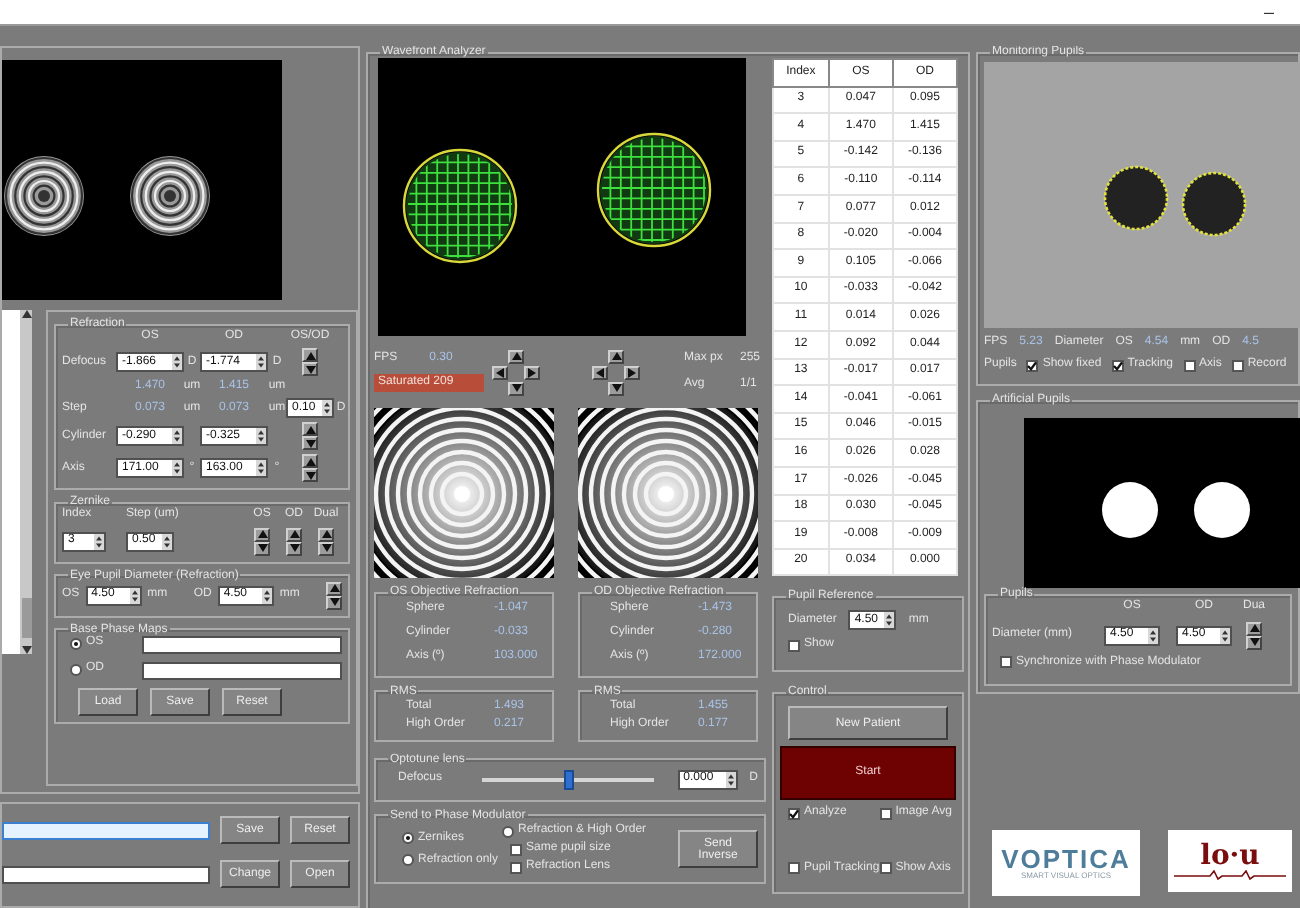 This screenshot has width=1300, height=908. Describe the element at coordinates (568, 779) in the screenshot. I see `slider-thumb` at that location.